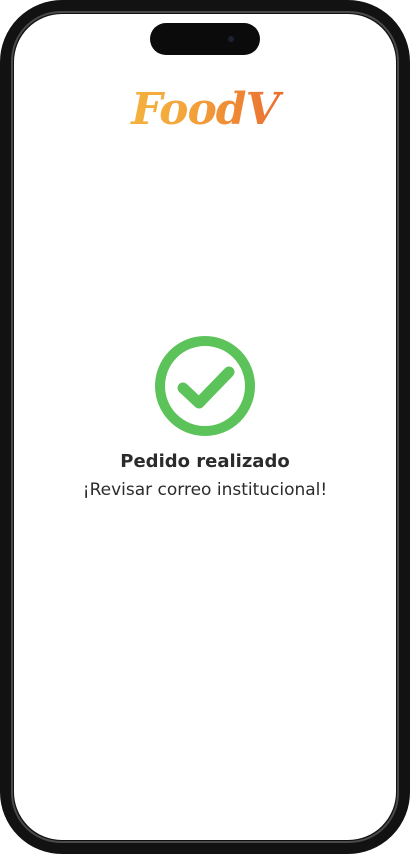 This screenshot has height=854, width=410. Describe the element at coordinates (205, 490) in the screenshot. I see `order-status-subtitle: ¡Revisar correo institucional!` at that location.